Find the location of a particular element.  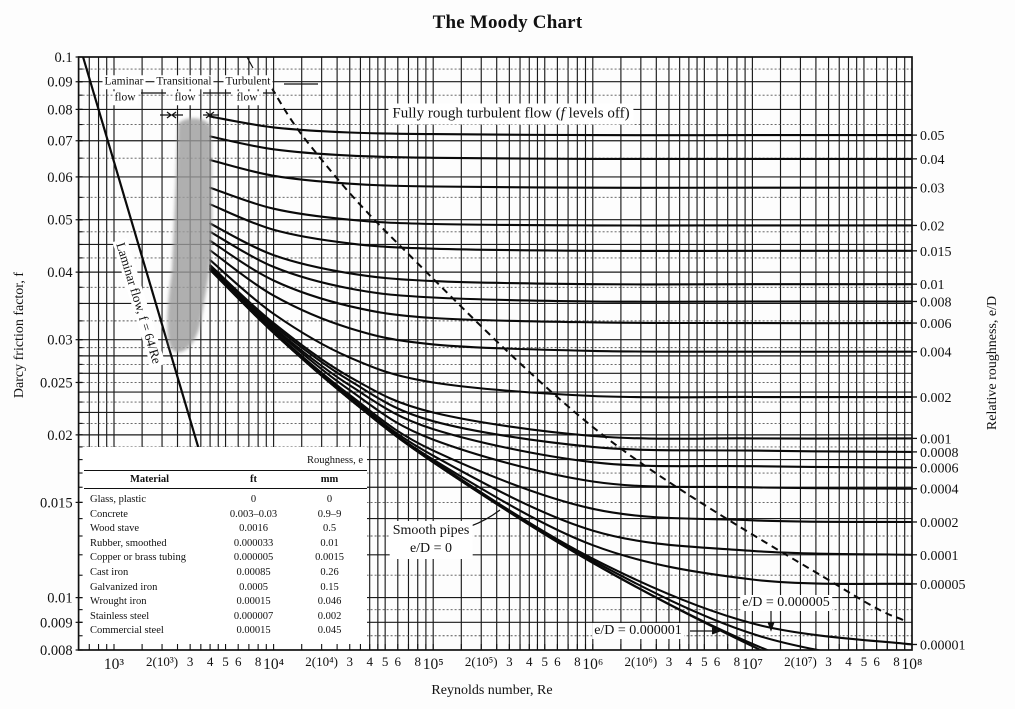

region-label-laminar-flow: flow is located at coordinates (125, 98).